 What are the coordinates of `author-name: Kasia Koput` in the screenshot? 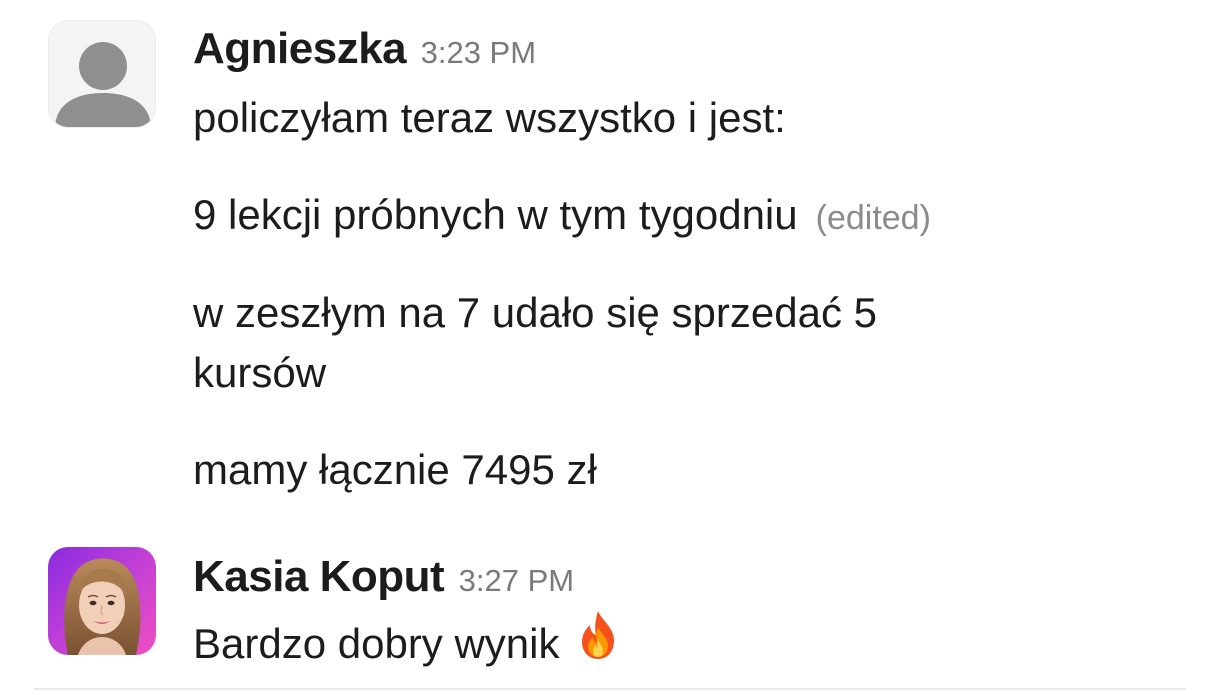 It's located at (319, 576).